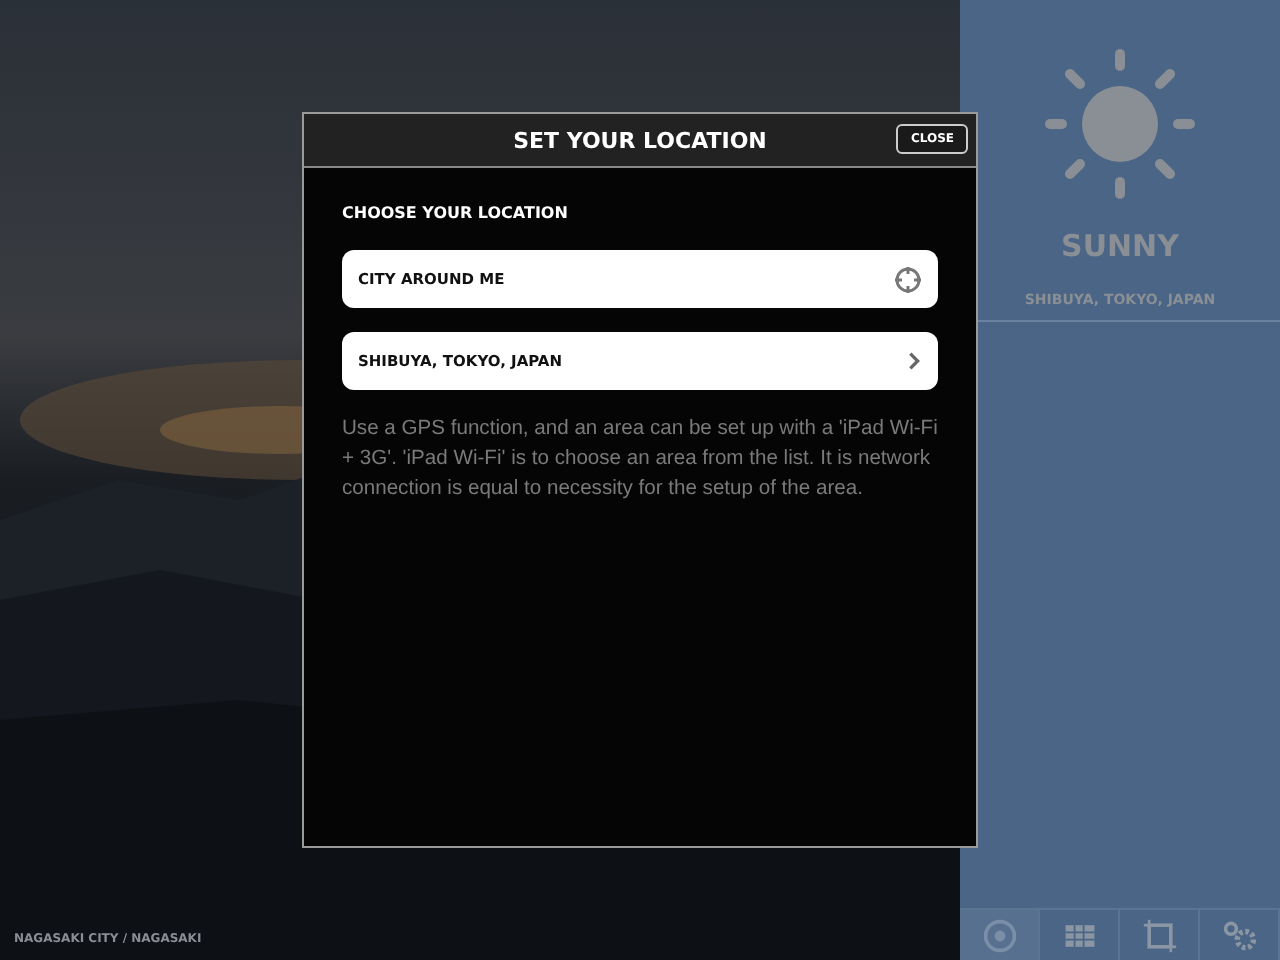 The width and height of the screenshot is (1280, 960). Describe the element at coordinates (1120, 124) in the screenshot. I see `sun-icon` at that location.